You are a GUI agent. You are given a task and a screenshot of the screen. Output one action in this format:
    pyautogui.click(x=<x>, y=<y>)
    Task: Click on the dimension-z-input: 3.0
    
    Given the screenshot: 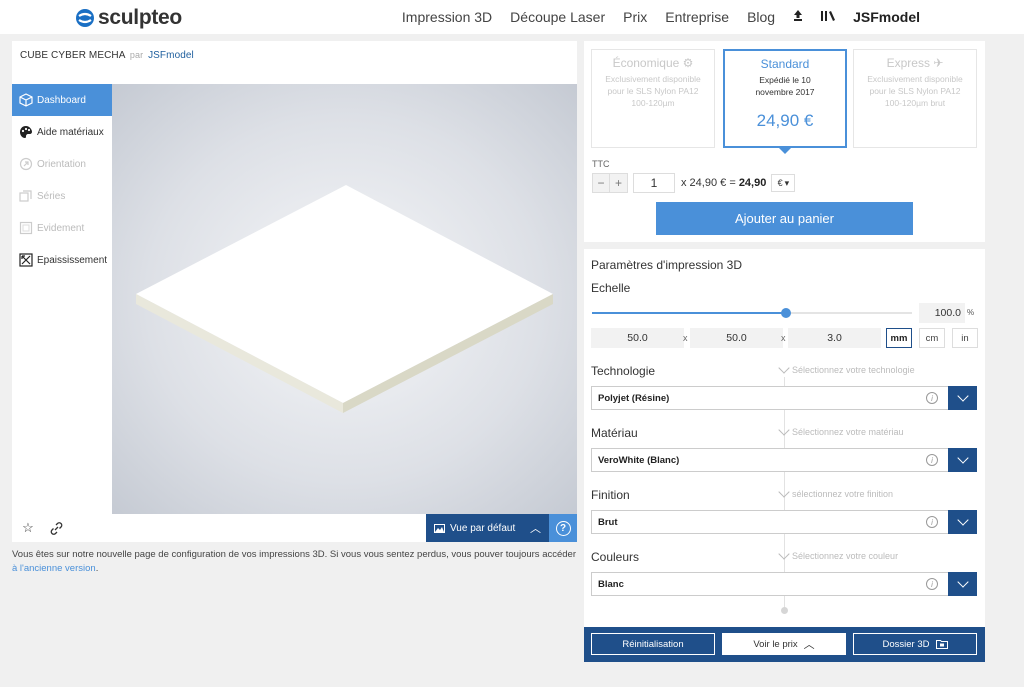 What is the action you would take?
    pyautogui.click(x=834, y=338)
    